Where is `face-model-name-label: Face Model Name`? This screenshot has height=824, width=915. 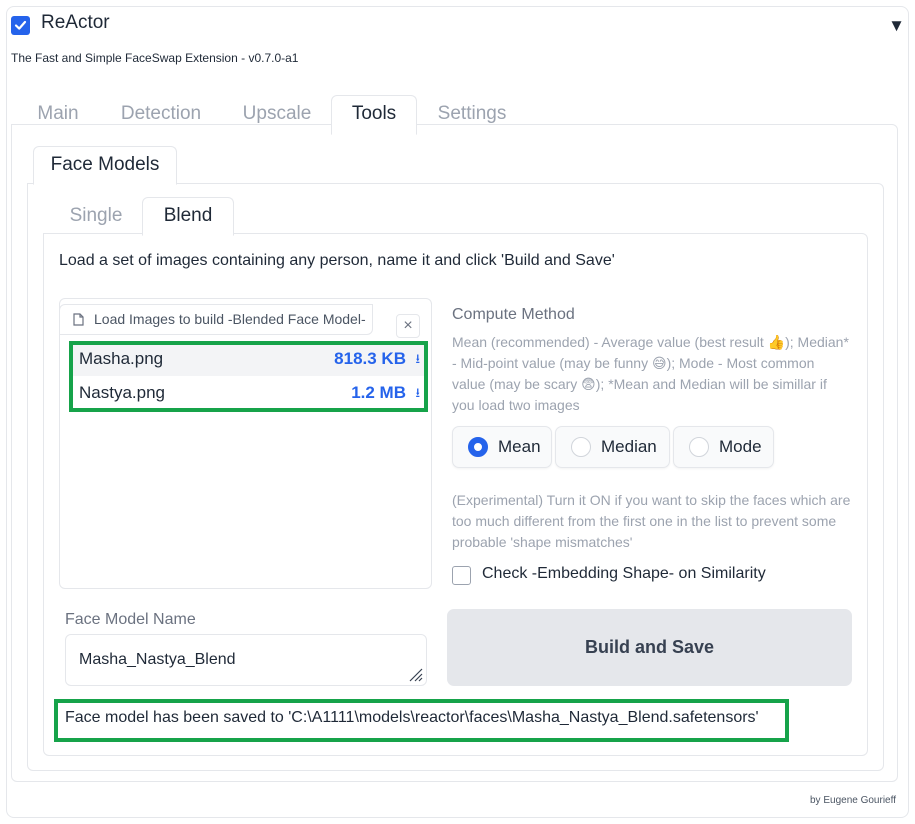
face-model-name-label: Face Model Name is located at coordinates (130, 619).